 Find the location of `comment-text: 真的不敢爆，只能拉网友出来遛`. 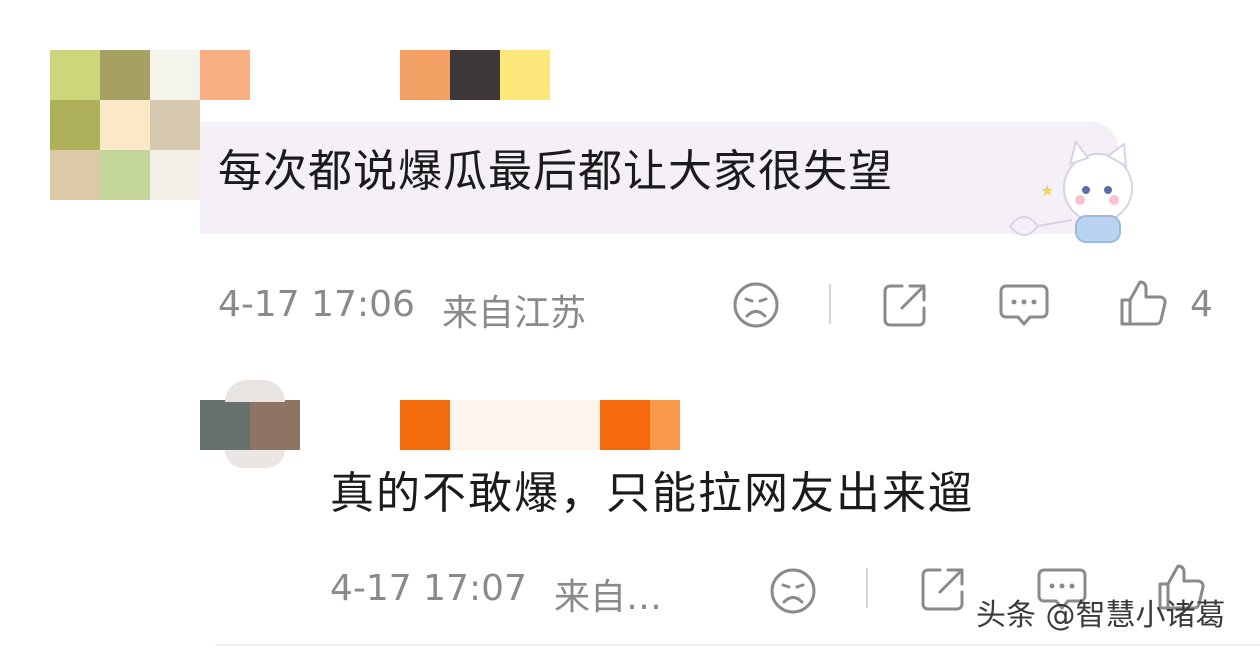

comment-text: 真的不敢爆，只能拉网友出来遛 is located at coordinates (652, 493).